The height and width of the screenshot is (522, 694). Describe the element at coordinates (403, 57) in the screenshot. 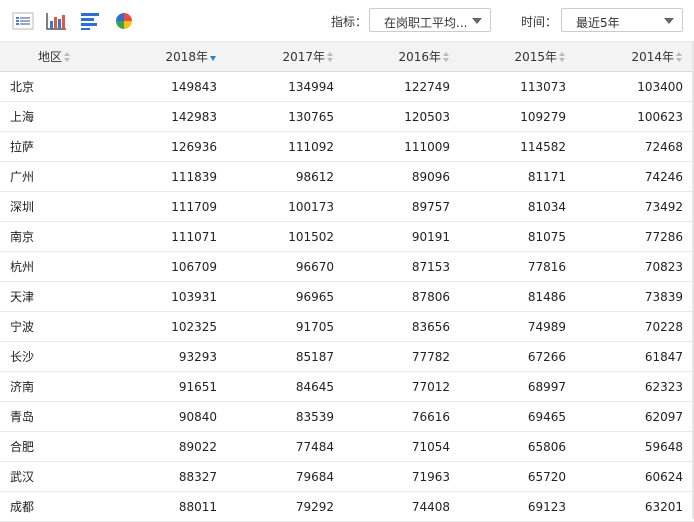

I see `column-header-2016: 2016年` at that location.